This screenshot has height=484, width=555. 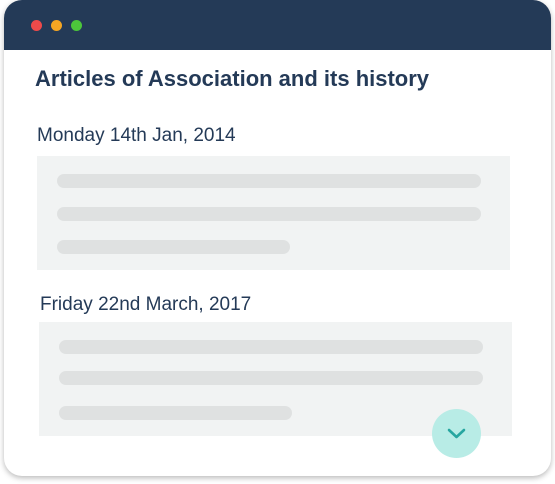 I want to click on close-dot-icon, so click(x=36, y=25).